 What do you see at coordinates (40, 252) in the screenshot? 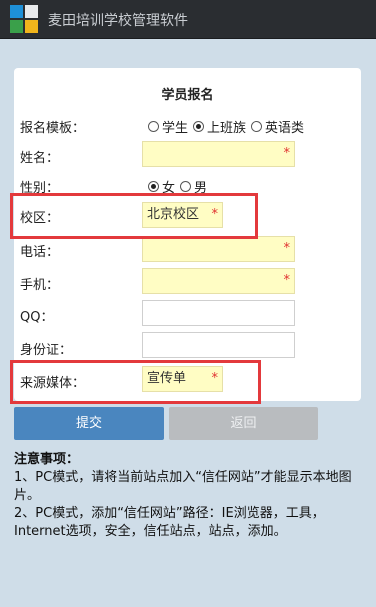
I see `phone-label: 电话：` at bounding box center [40, 252].